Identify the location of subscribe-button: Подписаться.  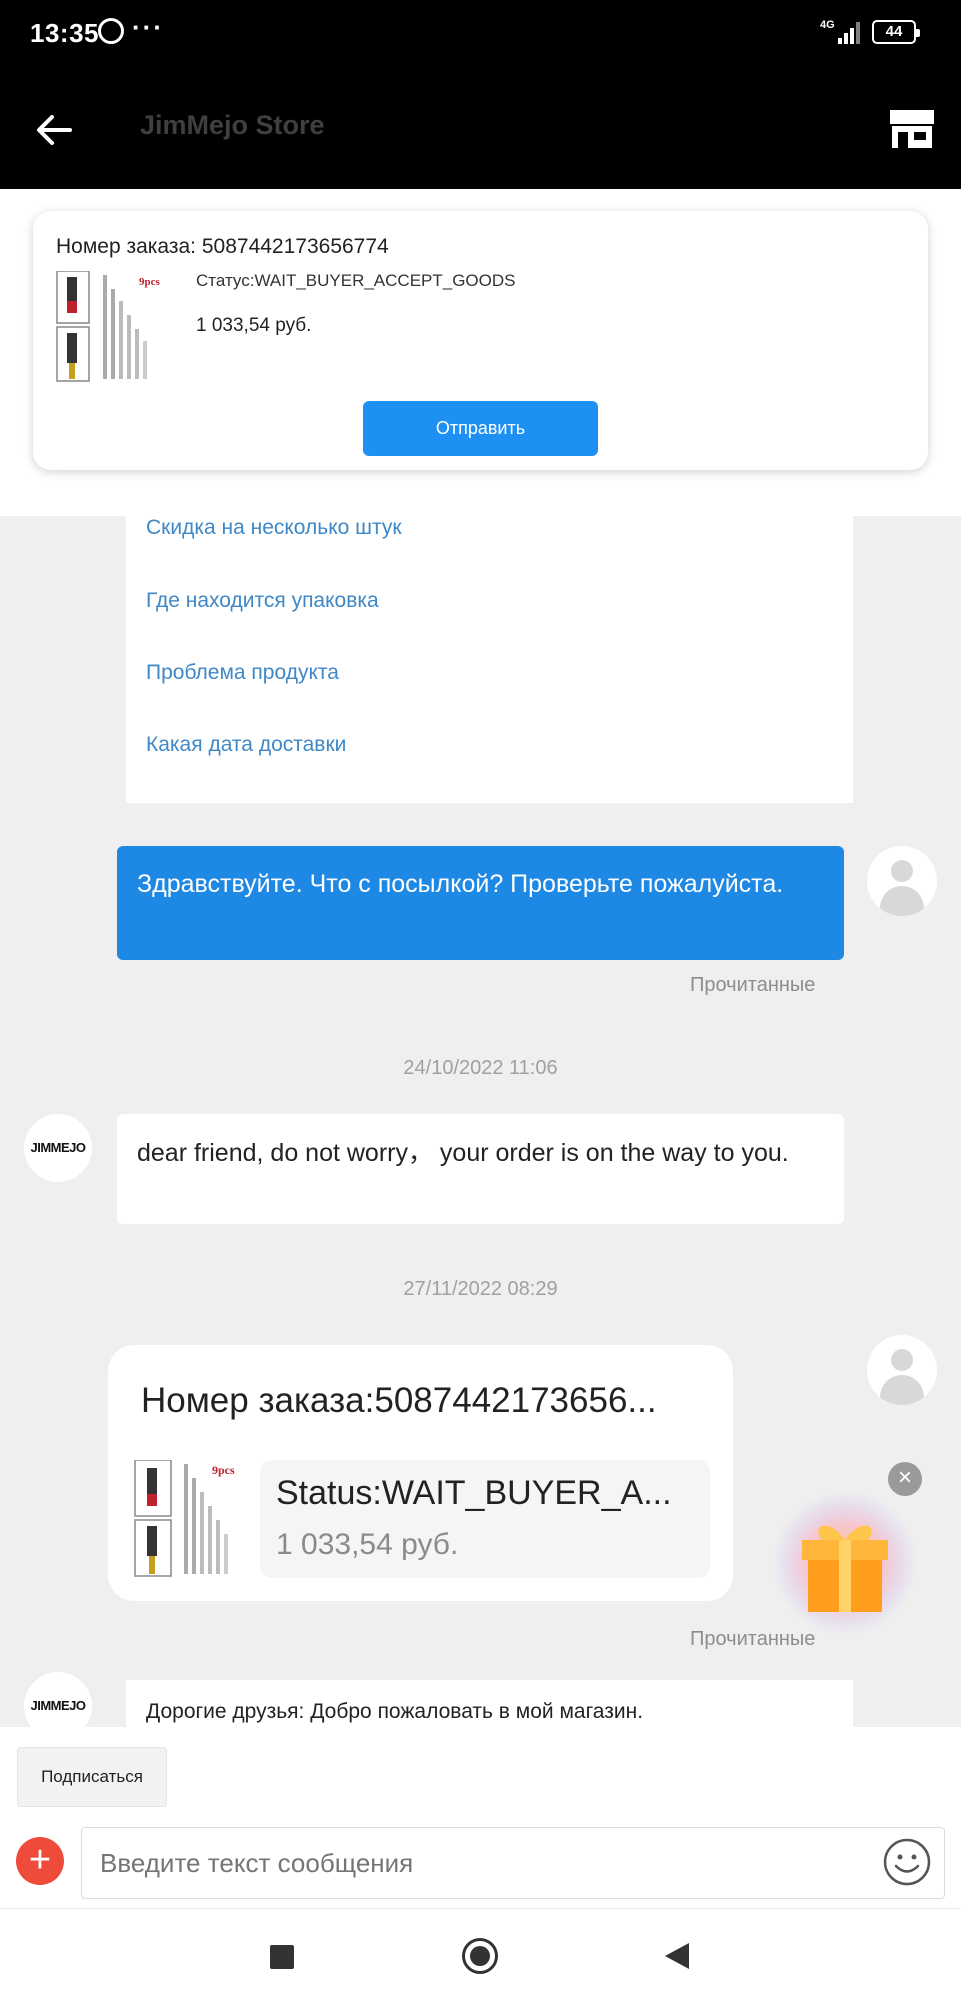
(92, 1777).